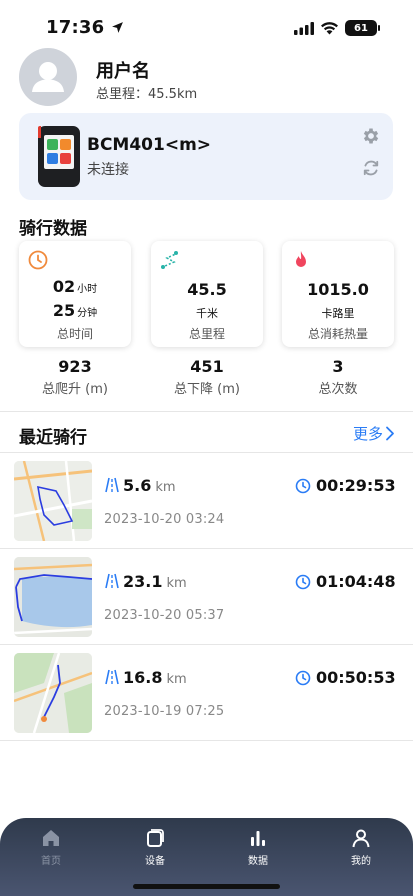 The height and width of the screenshot is (896, 413). What do you see at coordinates (155, 581) in the screenshot?
I see `ride-distance: 23.1 km` at bounding box center [155, 581].